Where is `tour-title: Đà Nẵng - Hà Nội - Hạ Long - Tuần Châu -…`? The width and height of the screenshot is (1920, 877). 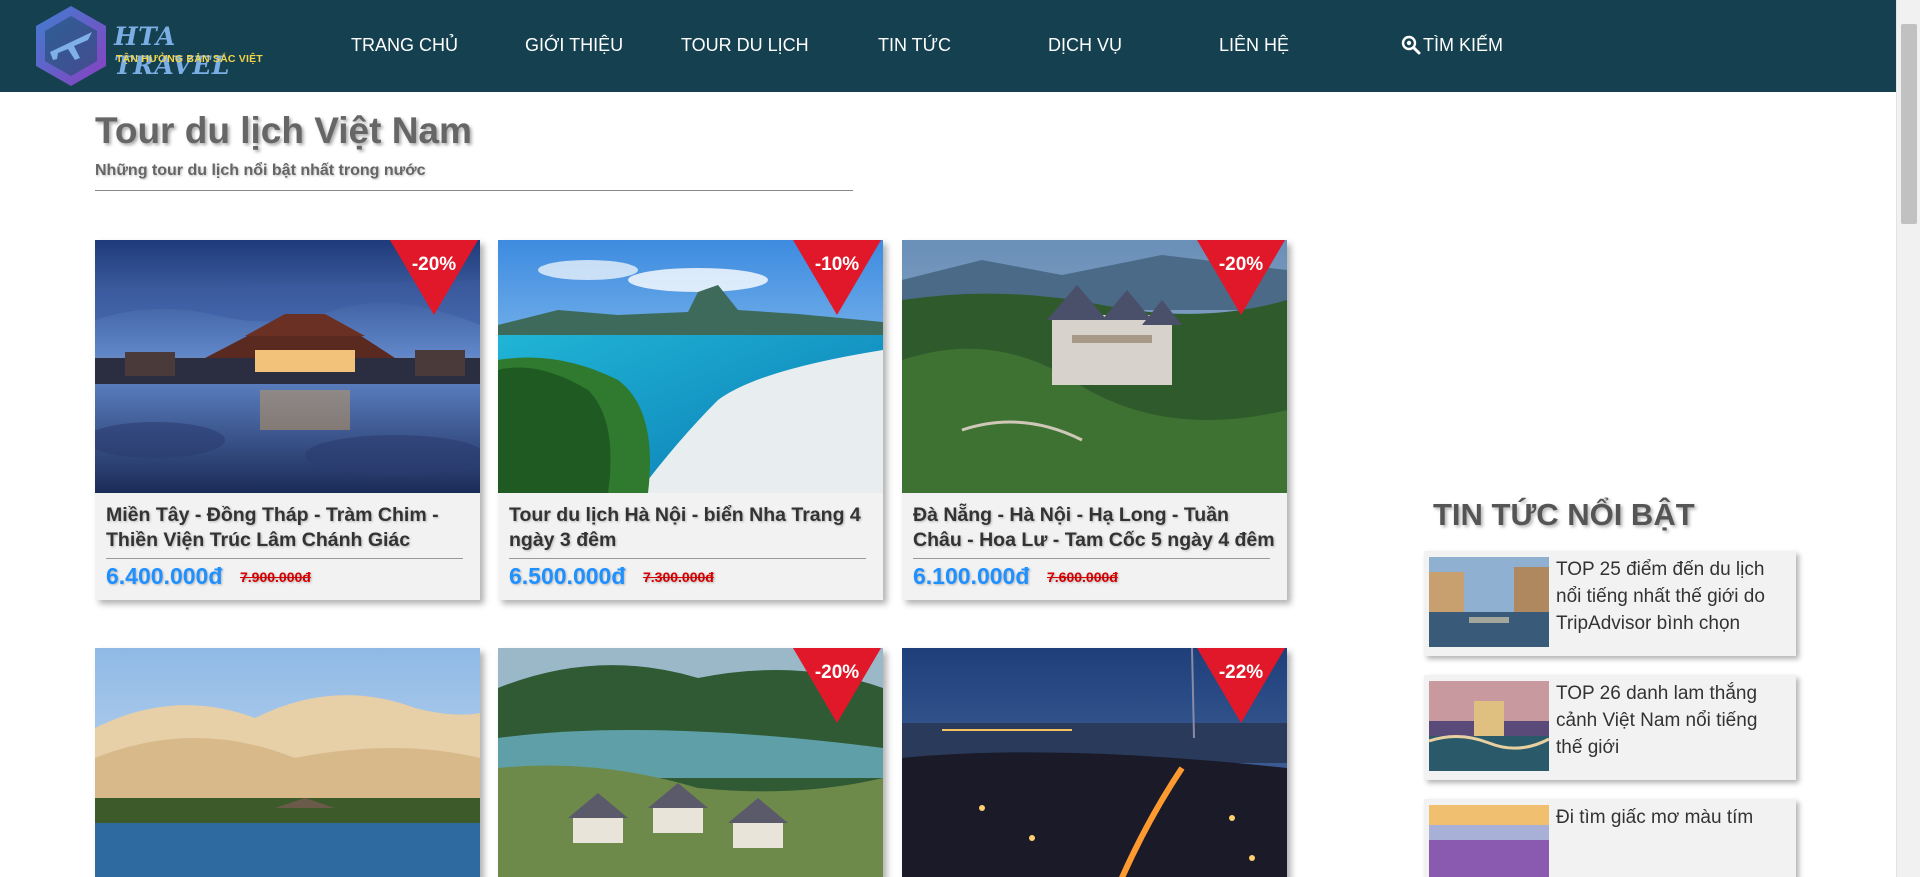
tour-title: Đà Nẵng - Hà Nội - Hạ Long - Tuần Châu -… is located at coordinates (1098, 528).